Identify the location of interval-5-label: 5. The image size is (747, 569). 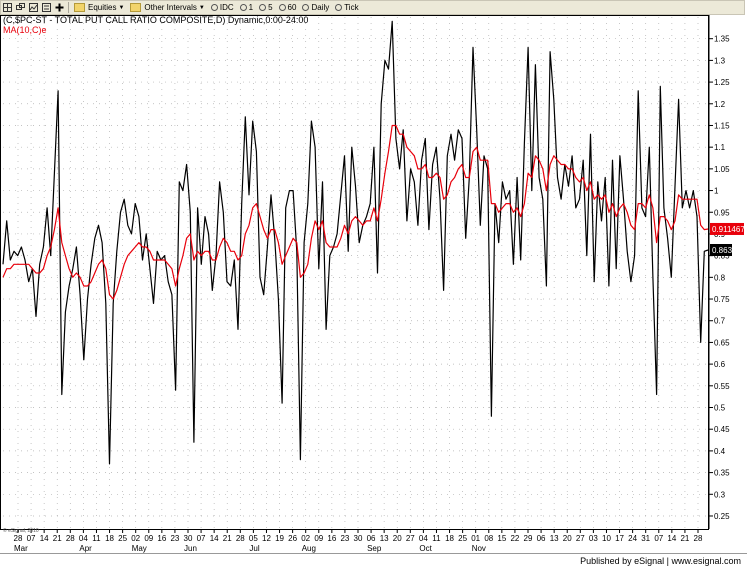
(270, 7).